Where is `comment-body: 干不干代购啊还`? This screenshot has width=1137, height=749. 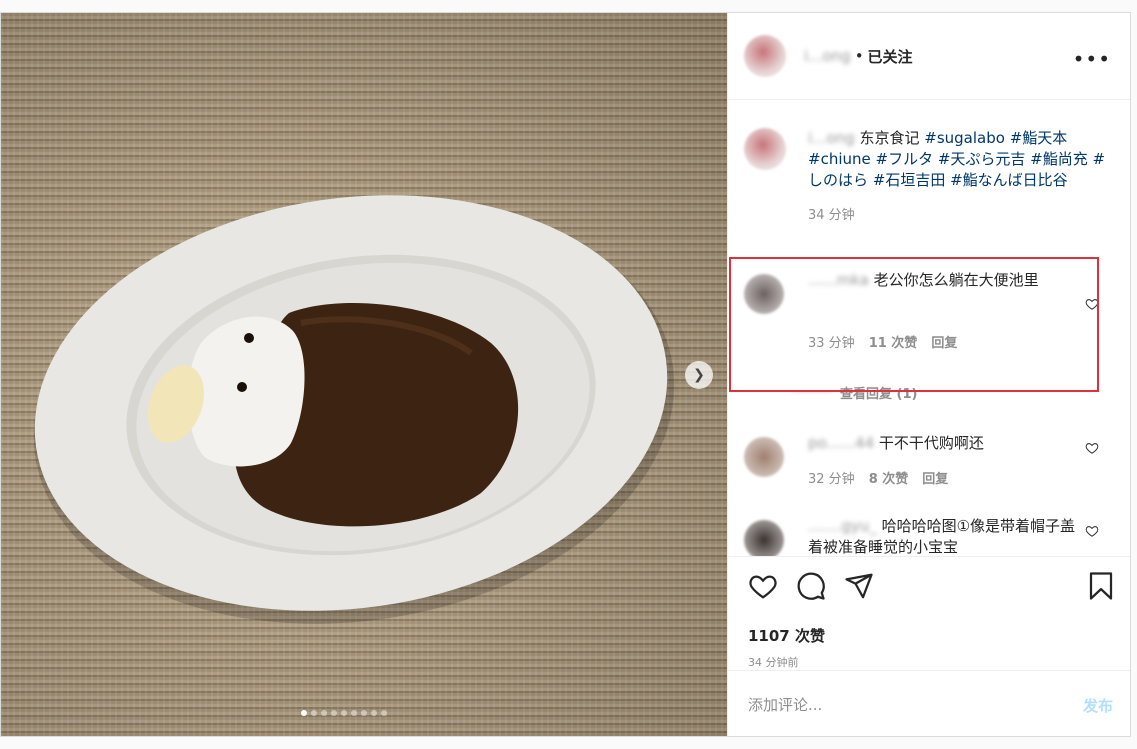 comment-body: 干不干代购啊还 is located at coordinates (931, 443).